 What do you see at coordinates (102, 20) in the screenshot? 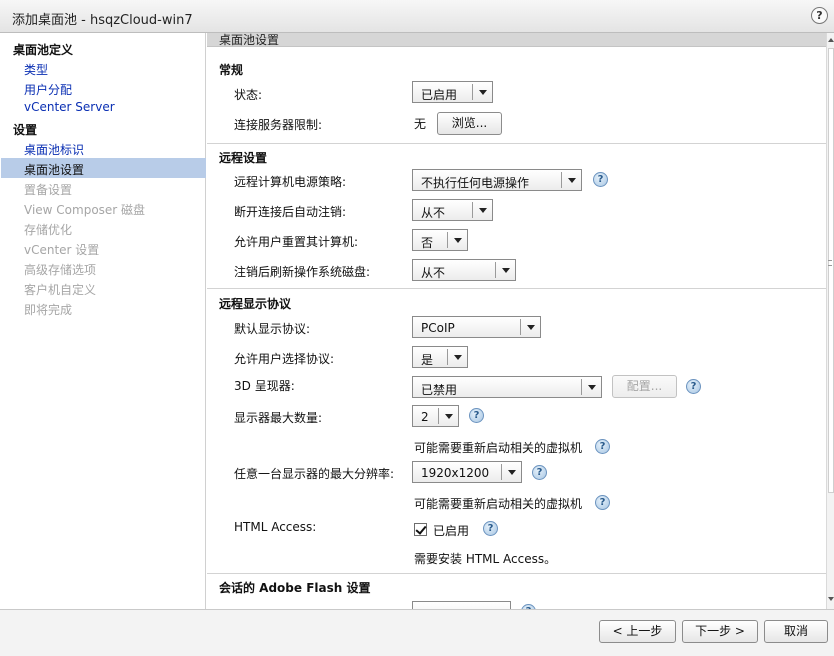
I see `window-title: 添加桌面池 - hsqzCloud-win7` at bounding box center [102, 20].